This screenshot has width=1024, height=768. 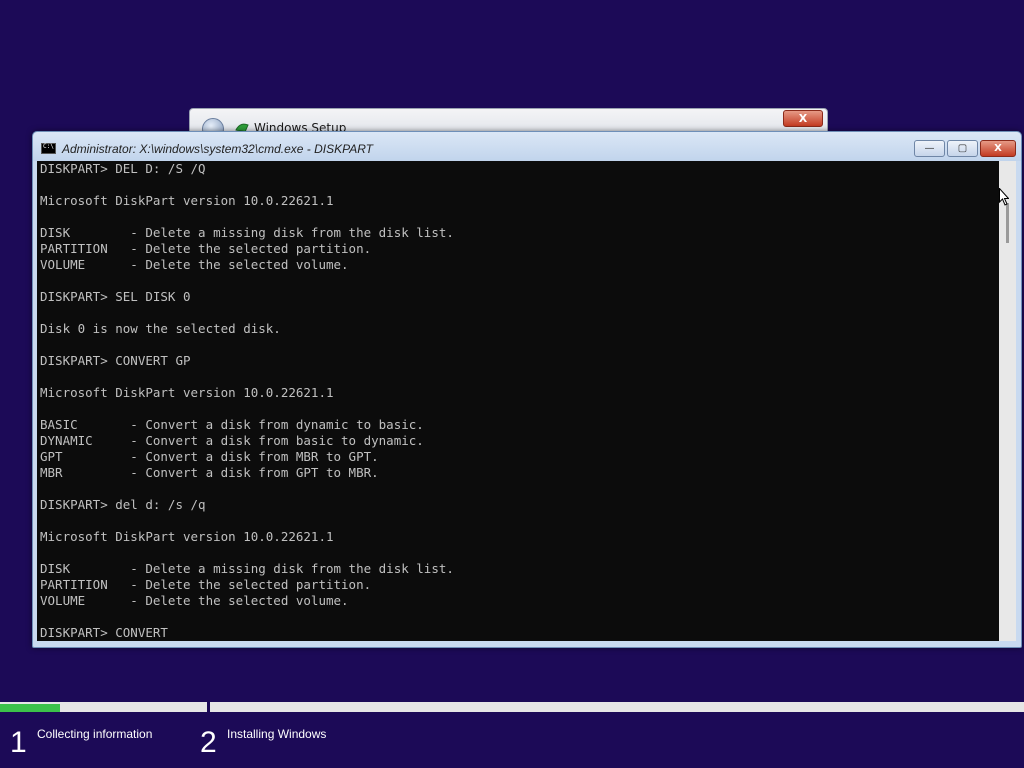 What do you see at coordinates (1007, 401) in the screenshot?
I see `vertical-scrollbar` at bounding box center [1007, 401].